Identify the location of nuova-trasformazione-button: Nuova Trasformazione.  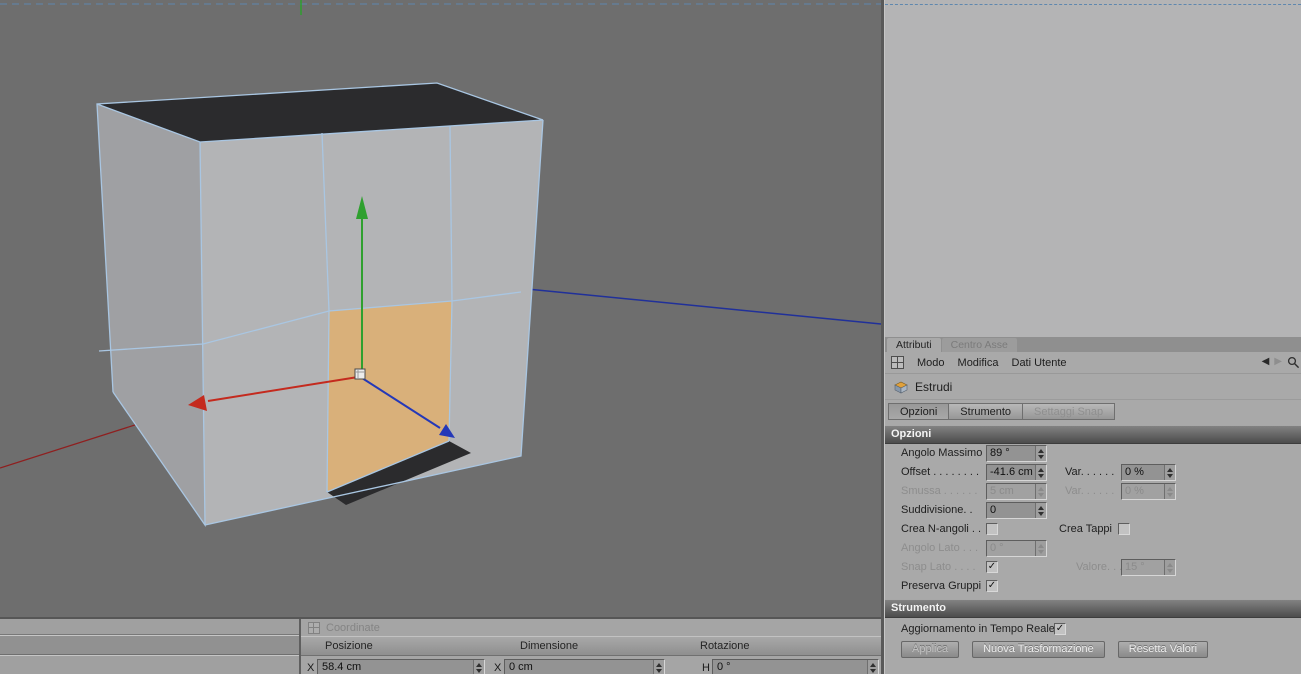
(1038, 649).